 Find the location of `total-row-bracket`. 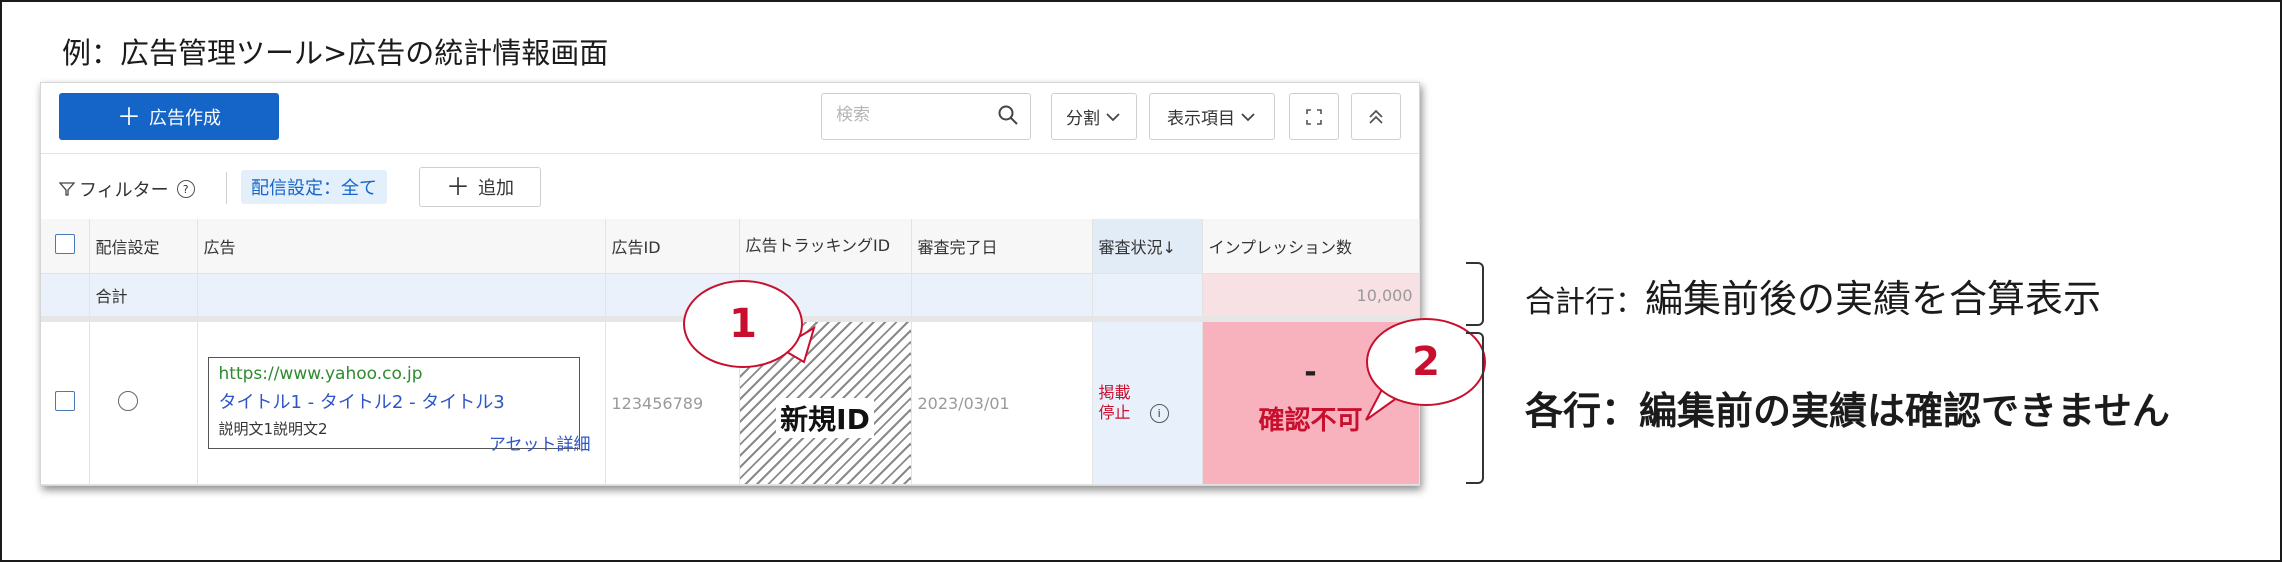

total-row-bracket is located at coordinates (1475, 294).